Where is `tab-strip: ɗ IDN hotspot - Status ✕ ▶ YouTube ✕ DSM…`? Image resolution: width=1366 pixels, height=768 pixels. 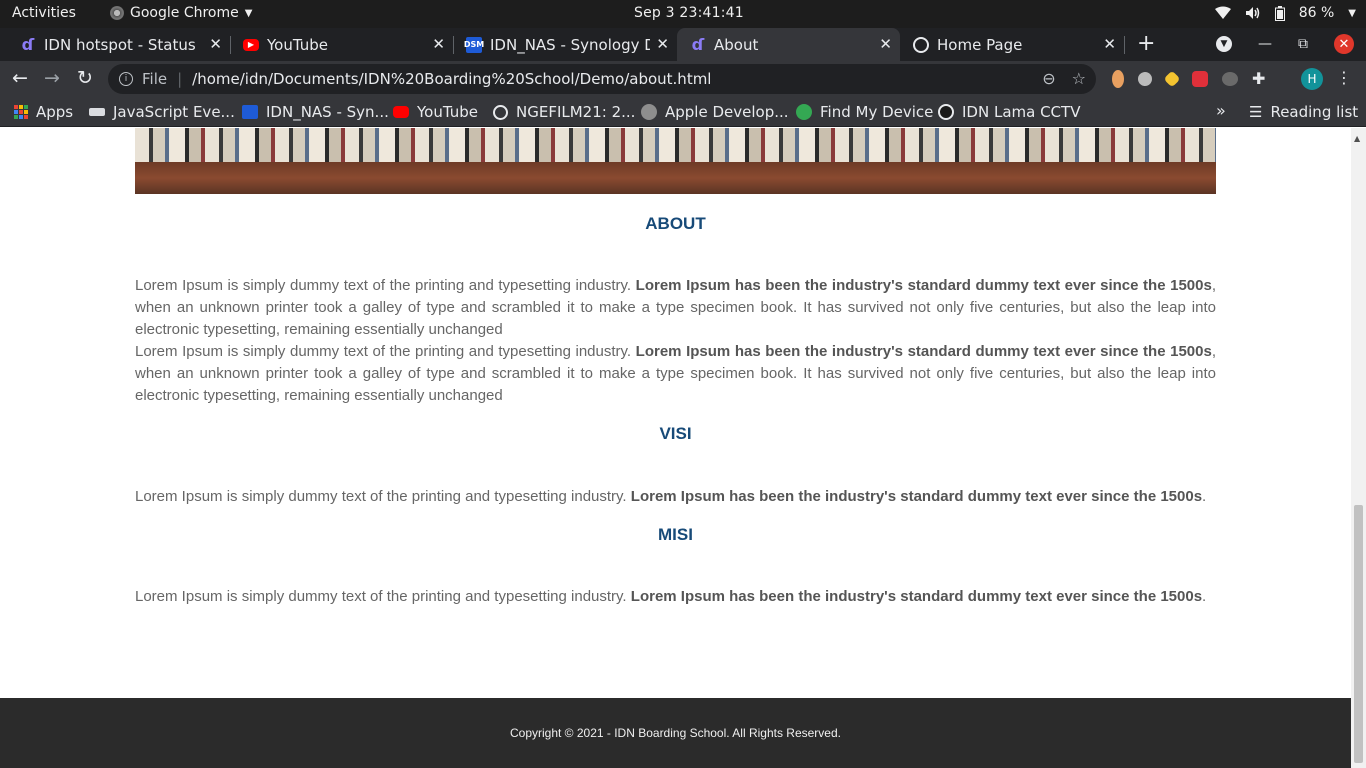
tab-strip: ɗ IDN hotspot - Status ✕ ▶ YouTube ✕ DSM… is located at coordinates (683, 44).